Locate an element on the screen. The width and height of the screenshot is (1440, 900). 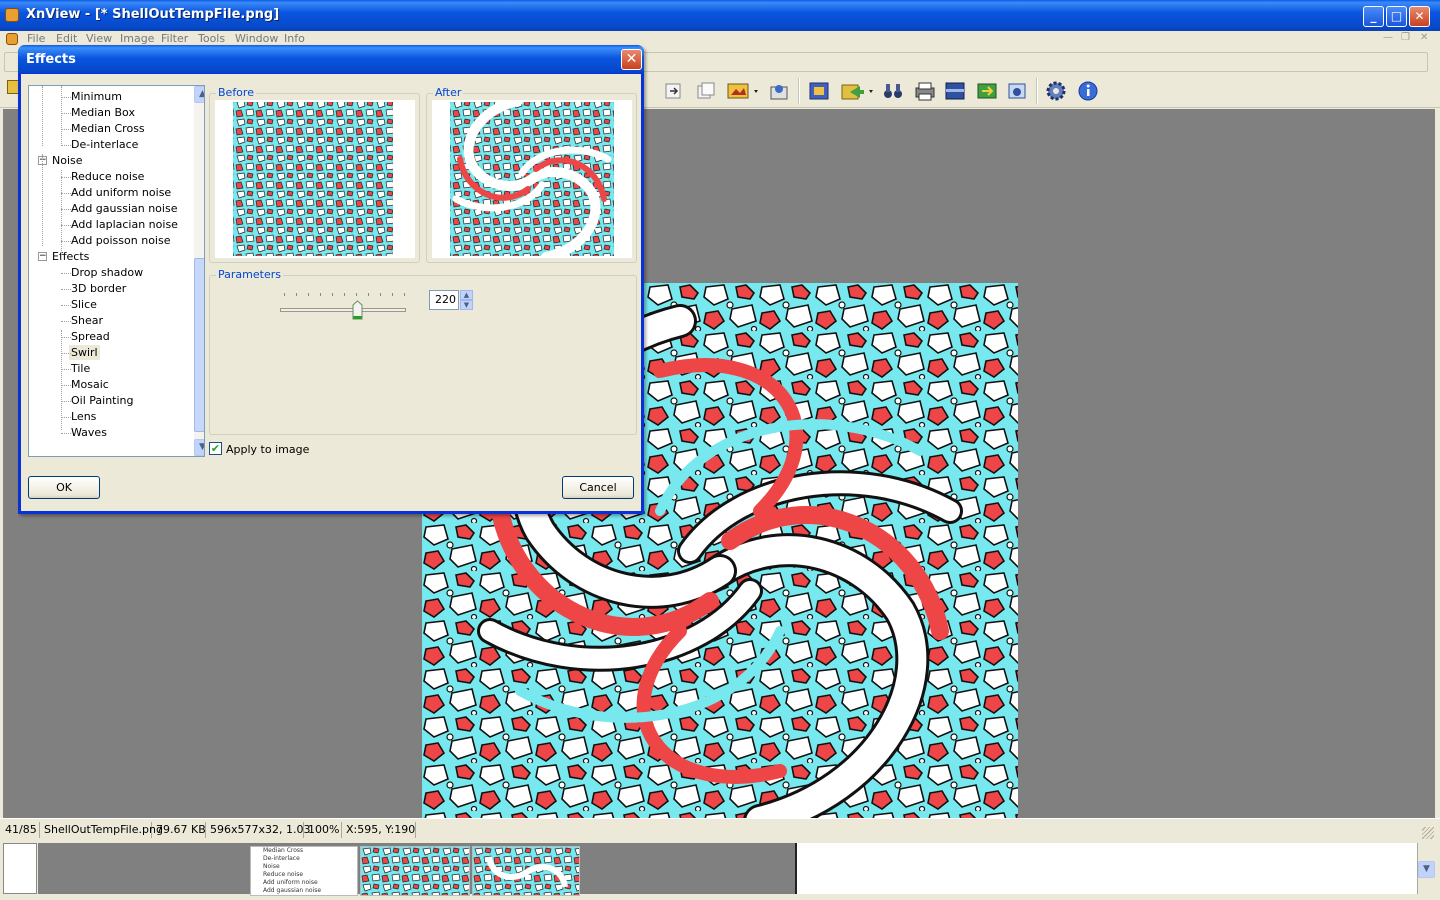
tree-item: Tile is located at coordinates (80, 368).